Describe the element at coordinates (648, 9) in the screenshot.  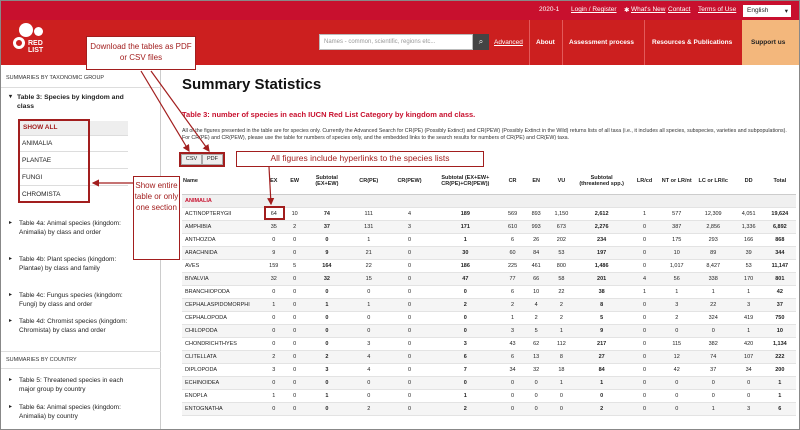
I see `whats-new-link: What's New` at that location.